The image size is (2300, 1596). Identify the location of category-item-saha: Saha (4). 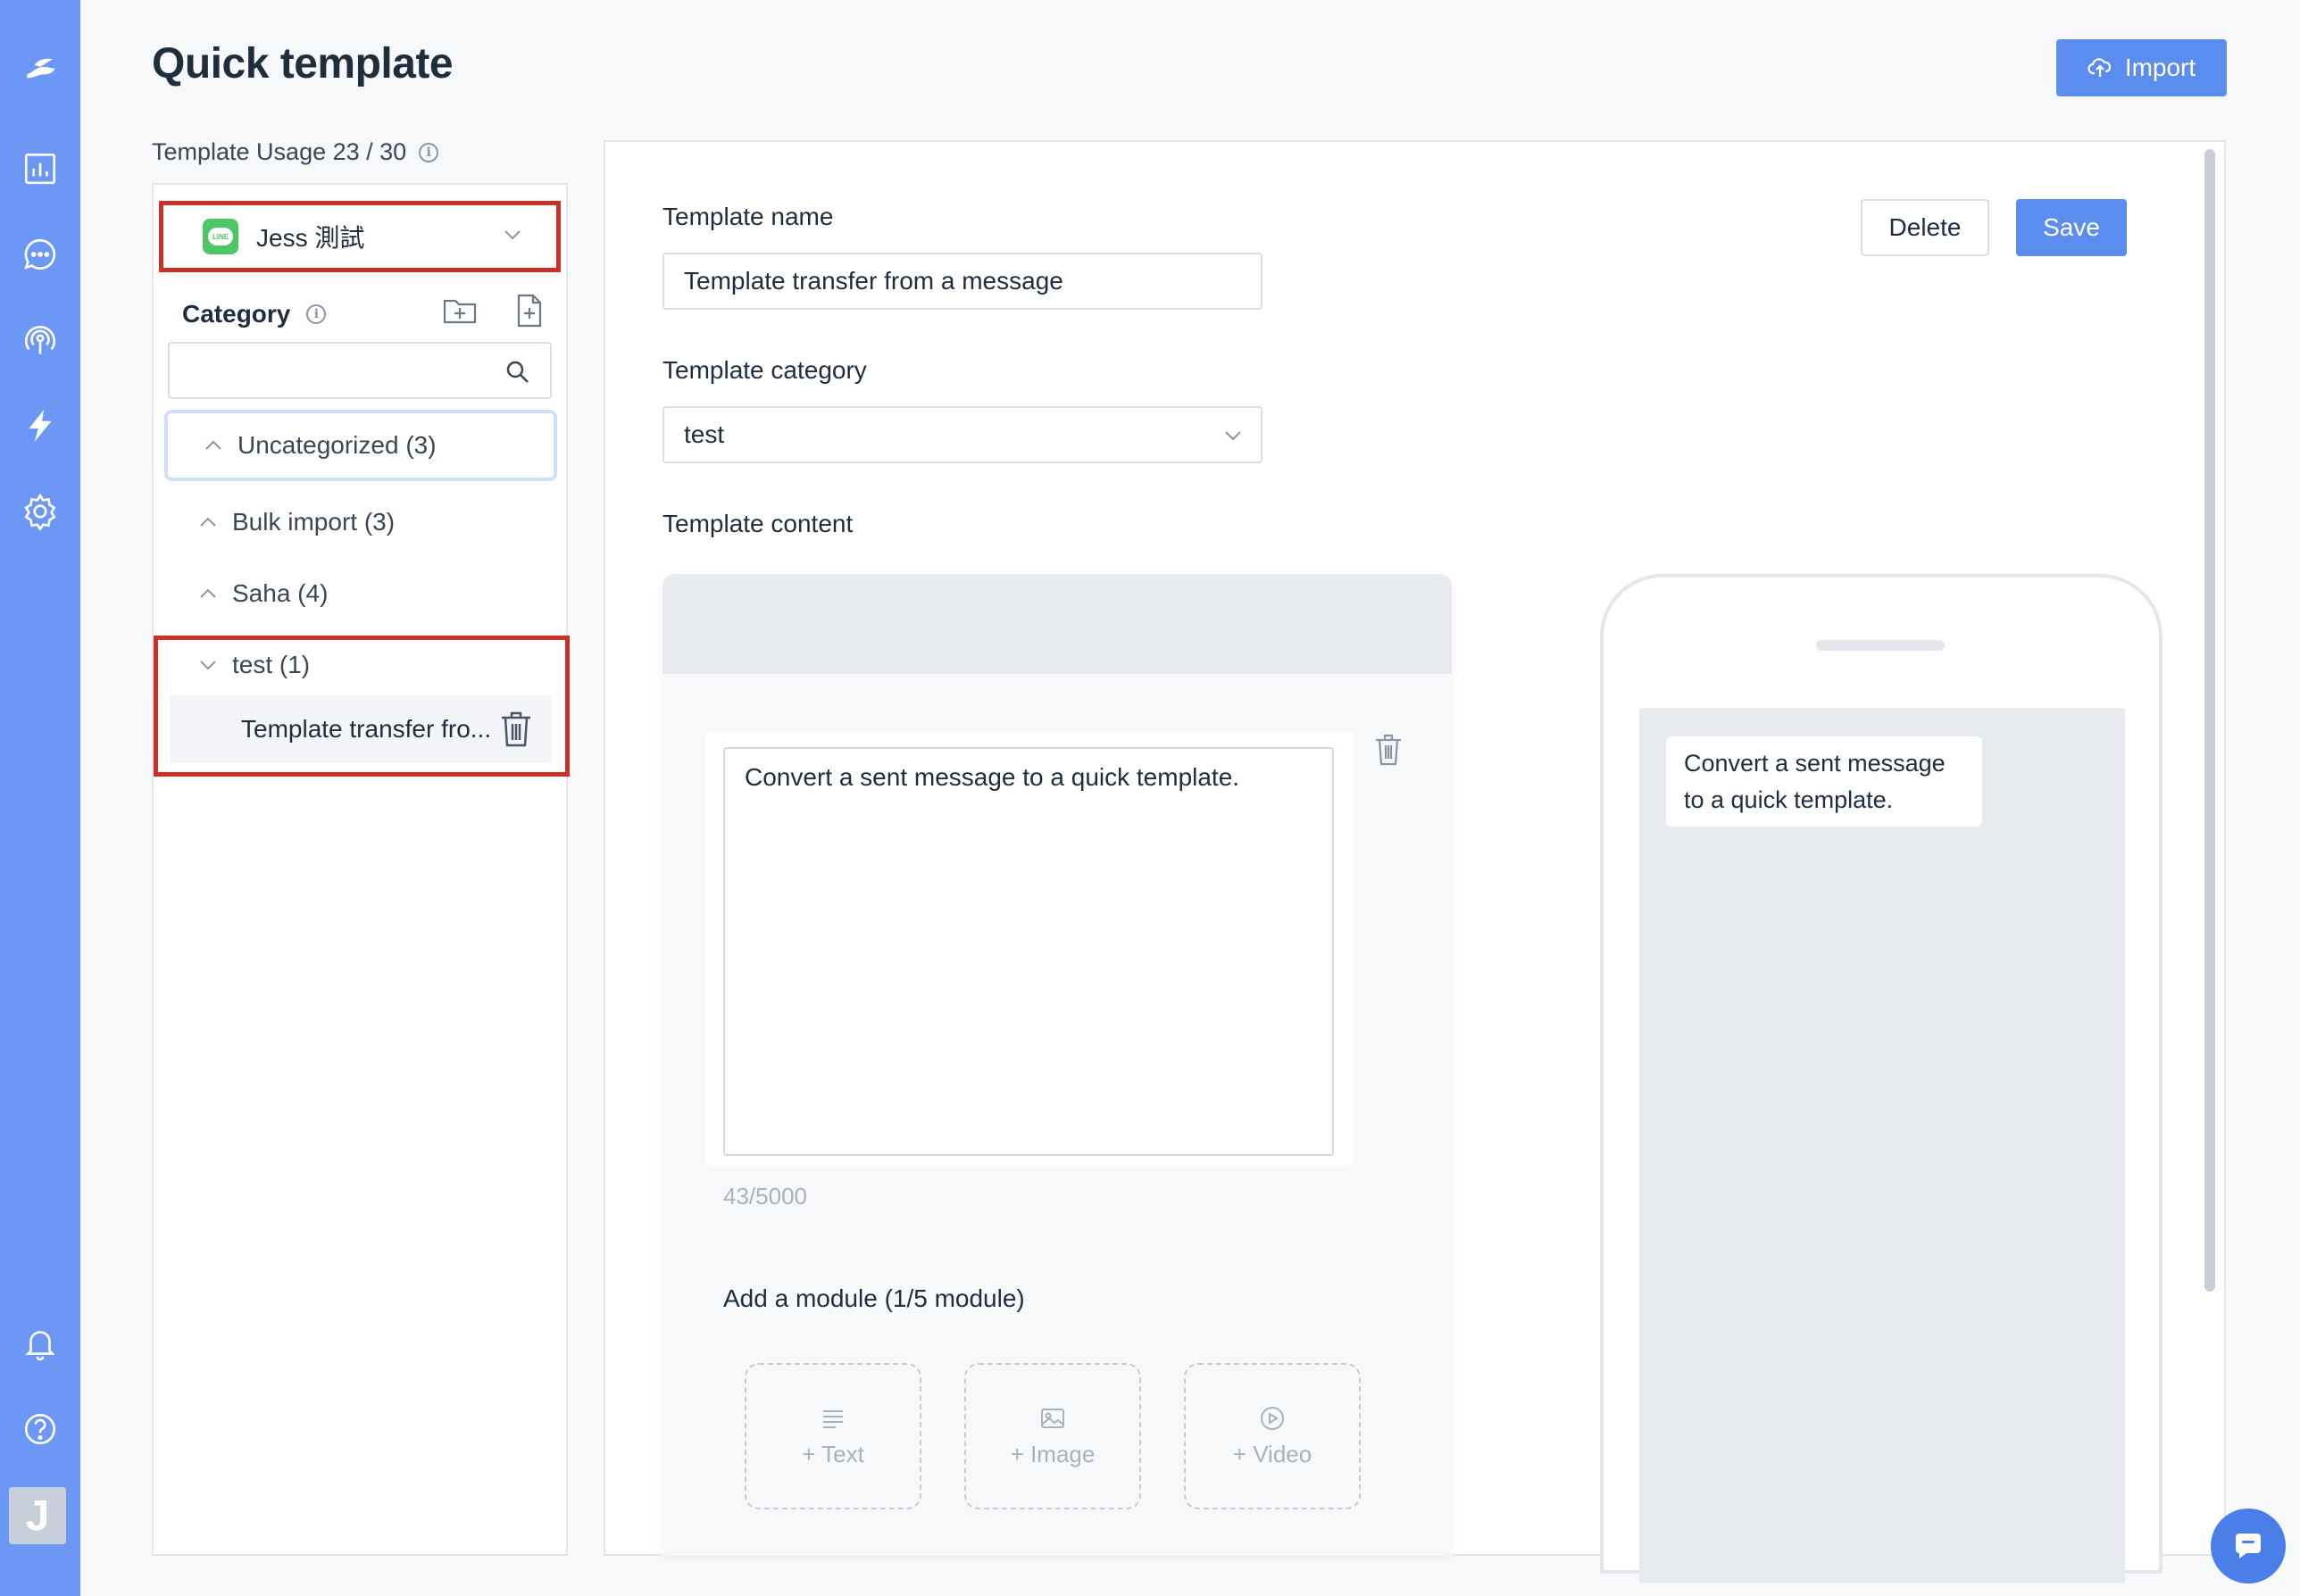
(361, 593).